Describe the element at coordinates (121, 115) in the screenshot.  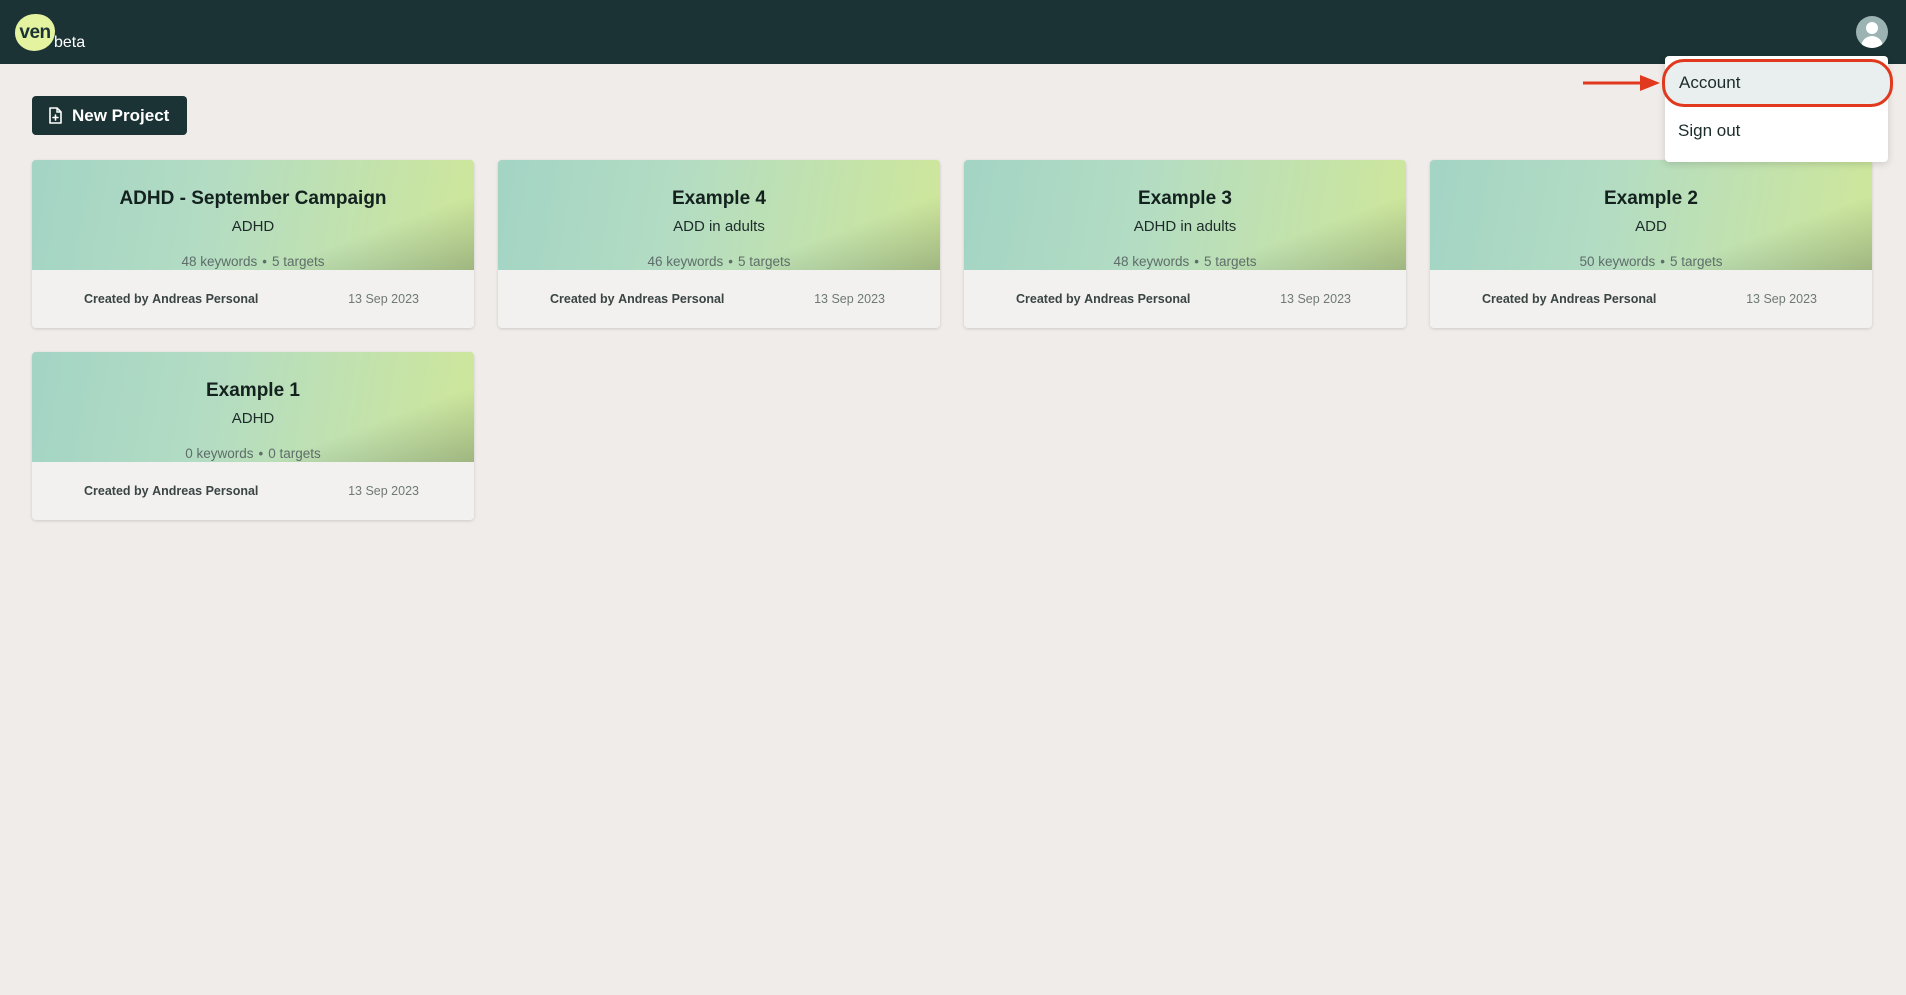
I see `new-project-label: New Project` at that location.